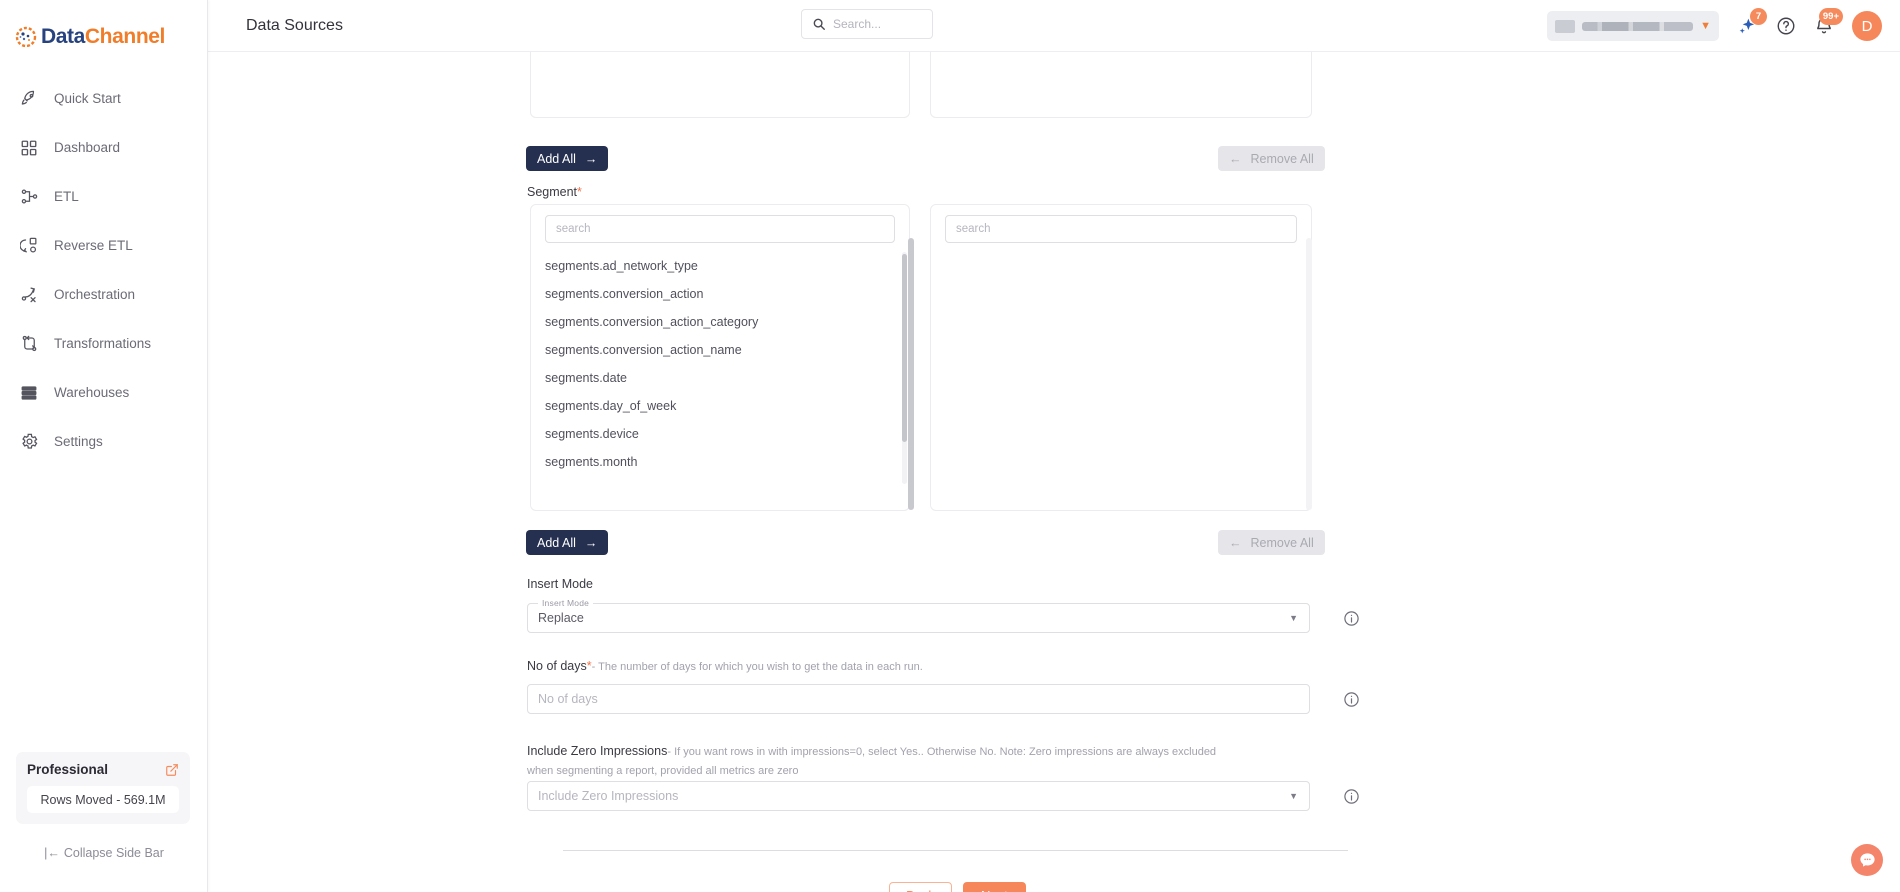 The image size is (1900, 892). I want to click on chevron-down-icon: ▼, so click(1705, 26).